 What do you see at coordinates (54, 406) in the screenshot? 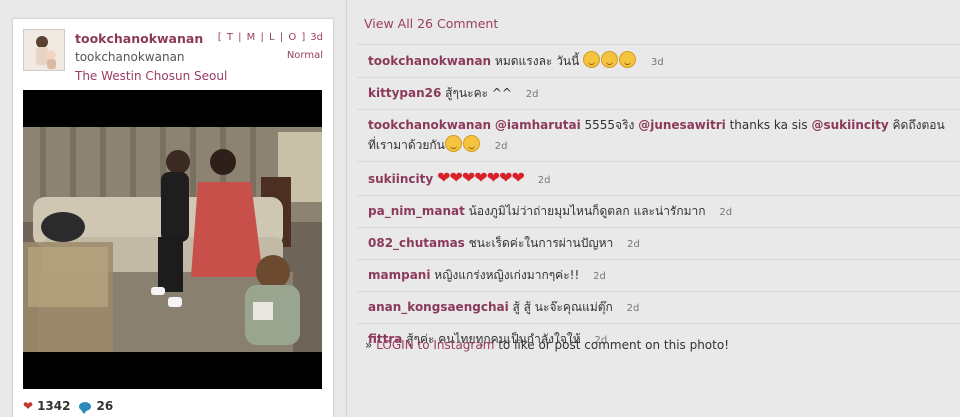
I see `like-count: 1342` at bounding box center [54, 406].